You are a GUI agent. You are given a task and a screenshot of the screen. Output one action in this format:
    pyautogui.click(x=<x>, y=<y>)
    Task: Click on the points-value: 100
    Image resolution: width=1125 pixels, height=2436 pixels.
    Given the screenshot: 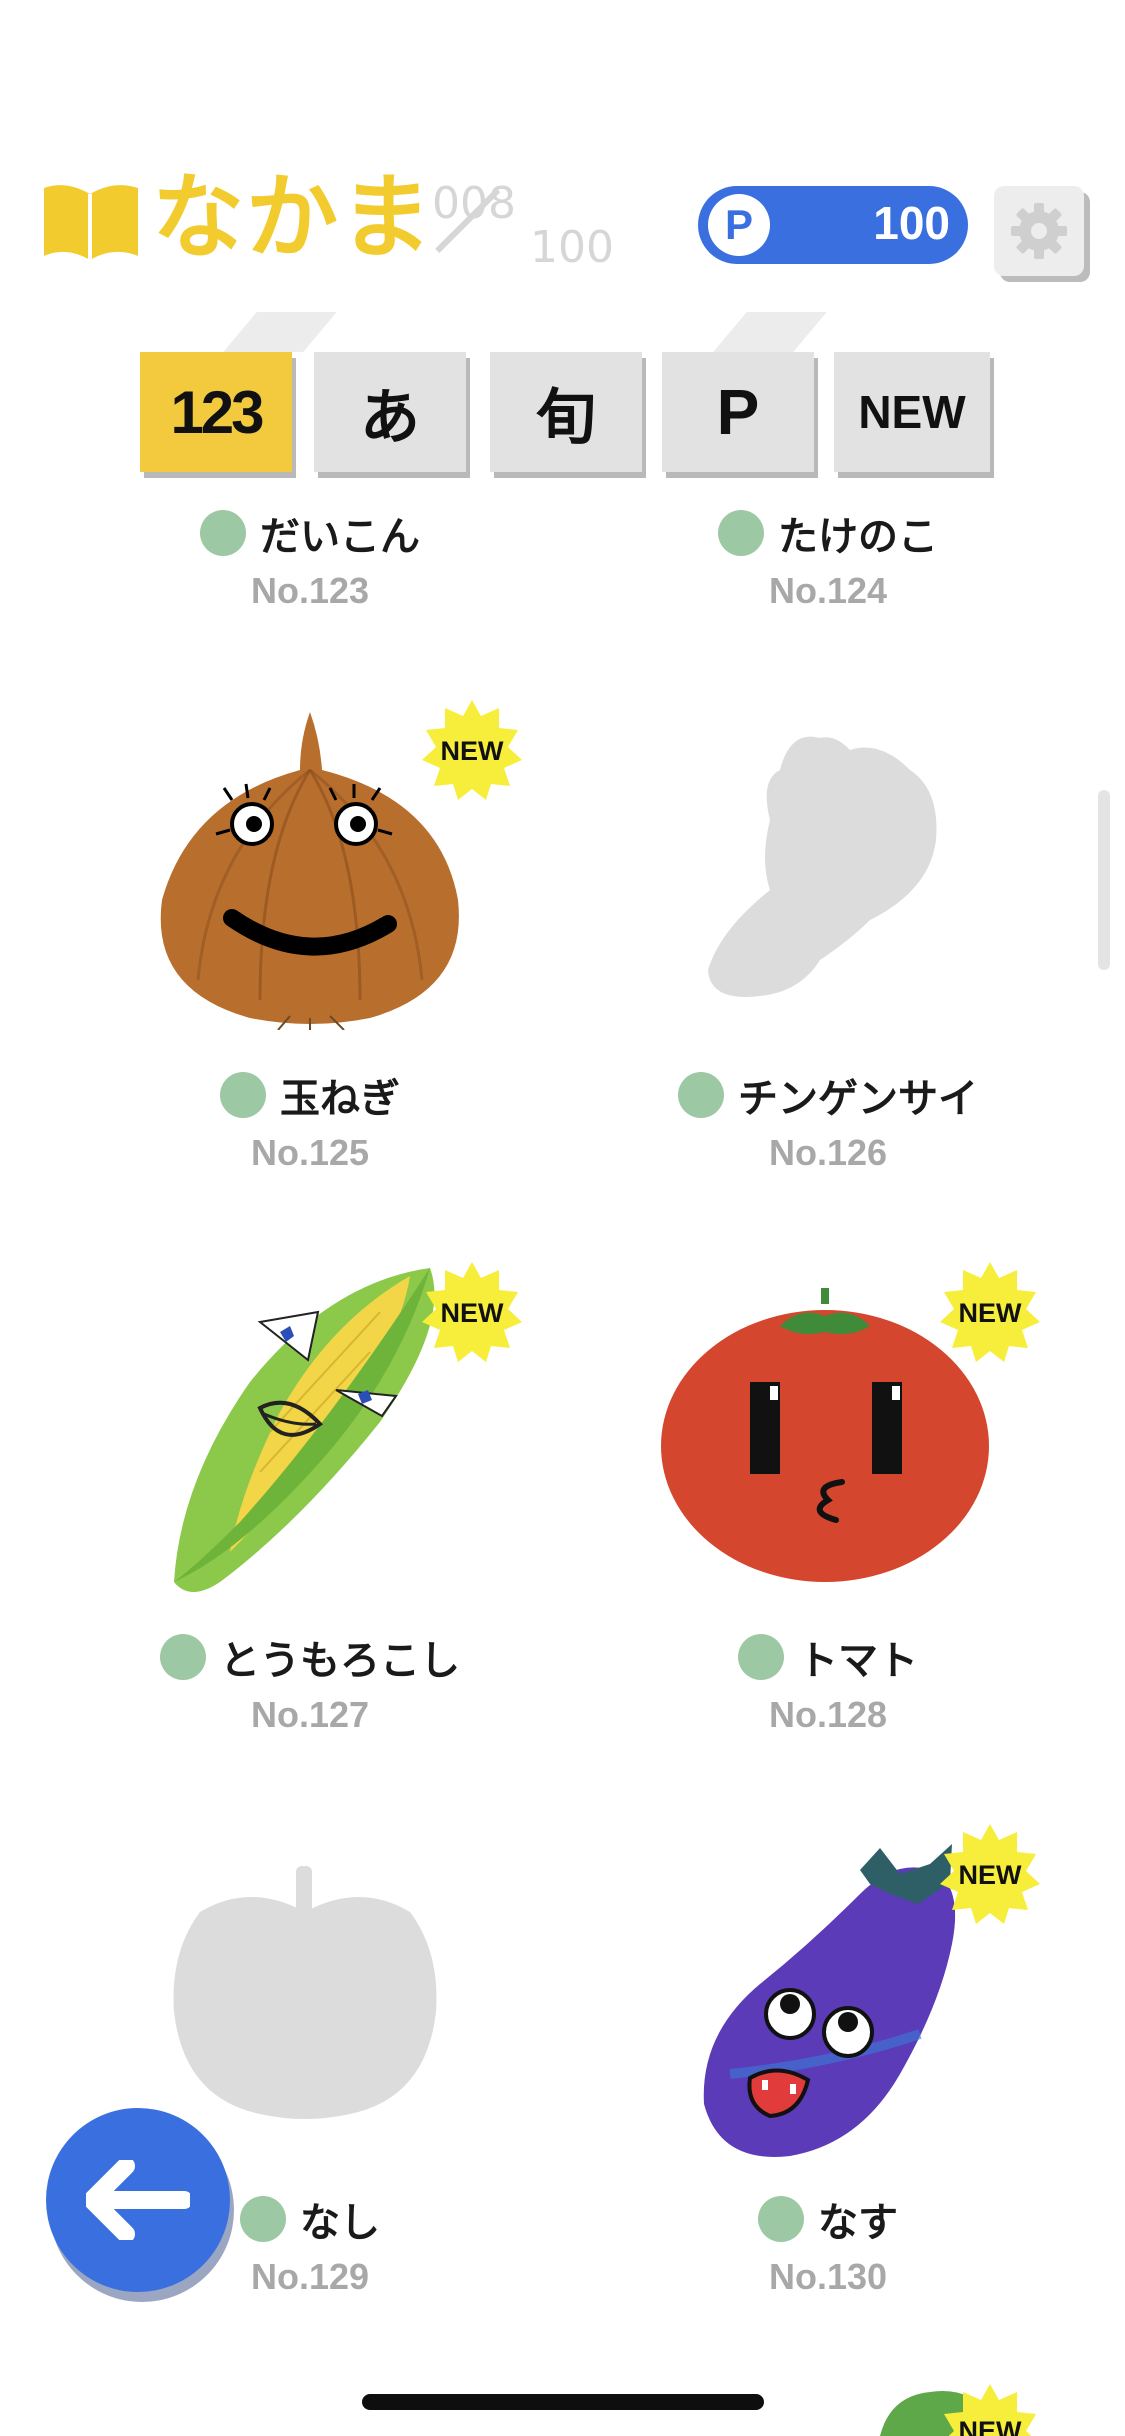 What is the action you would take?
    pyautogui.click(x=911, y=223)
    